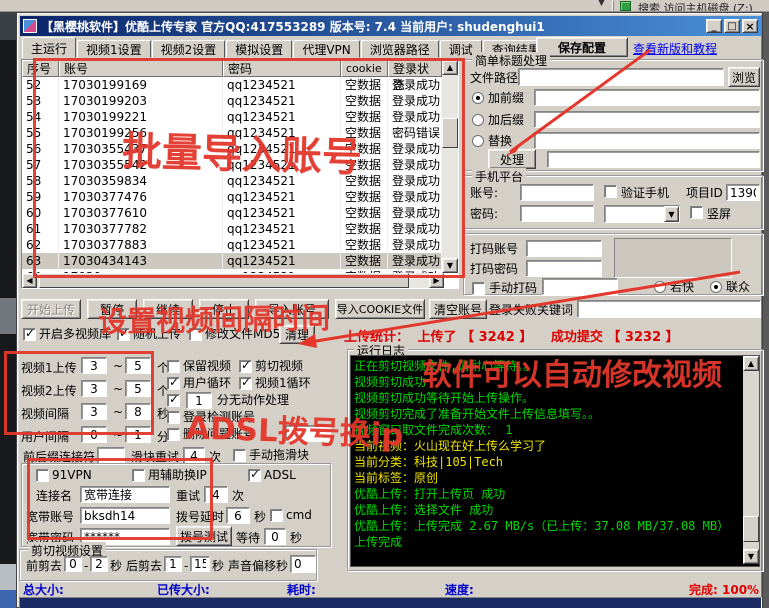  Describe the element at coordinates (621, 77) in the screenshot. I see `file-path-input` at that location.